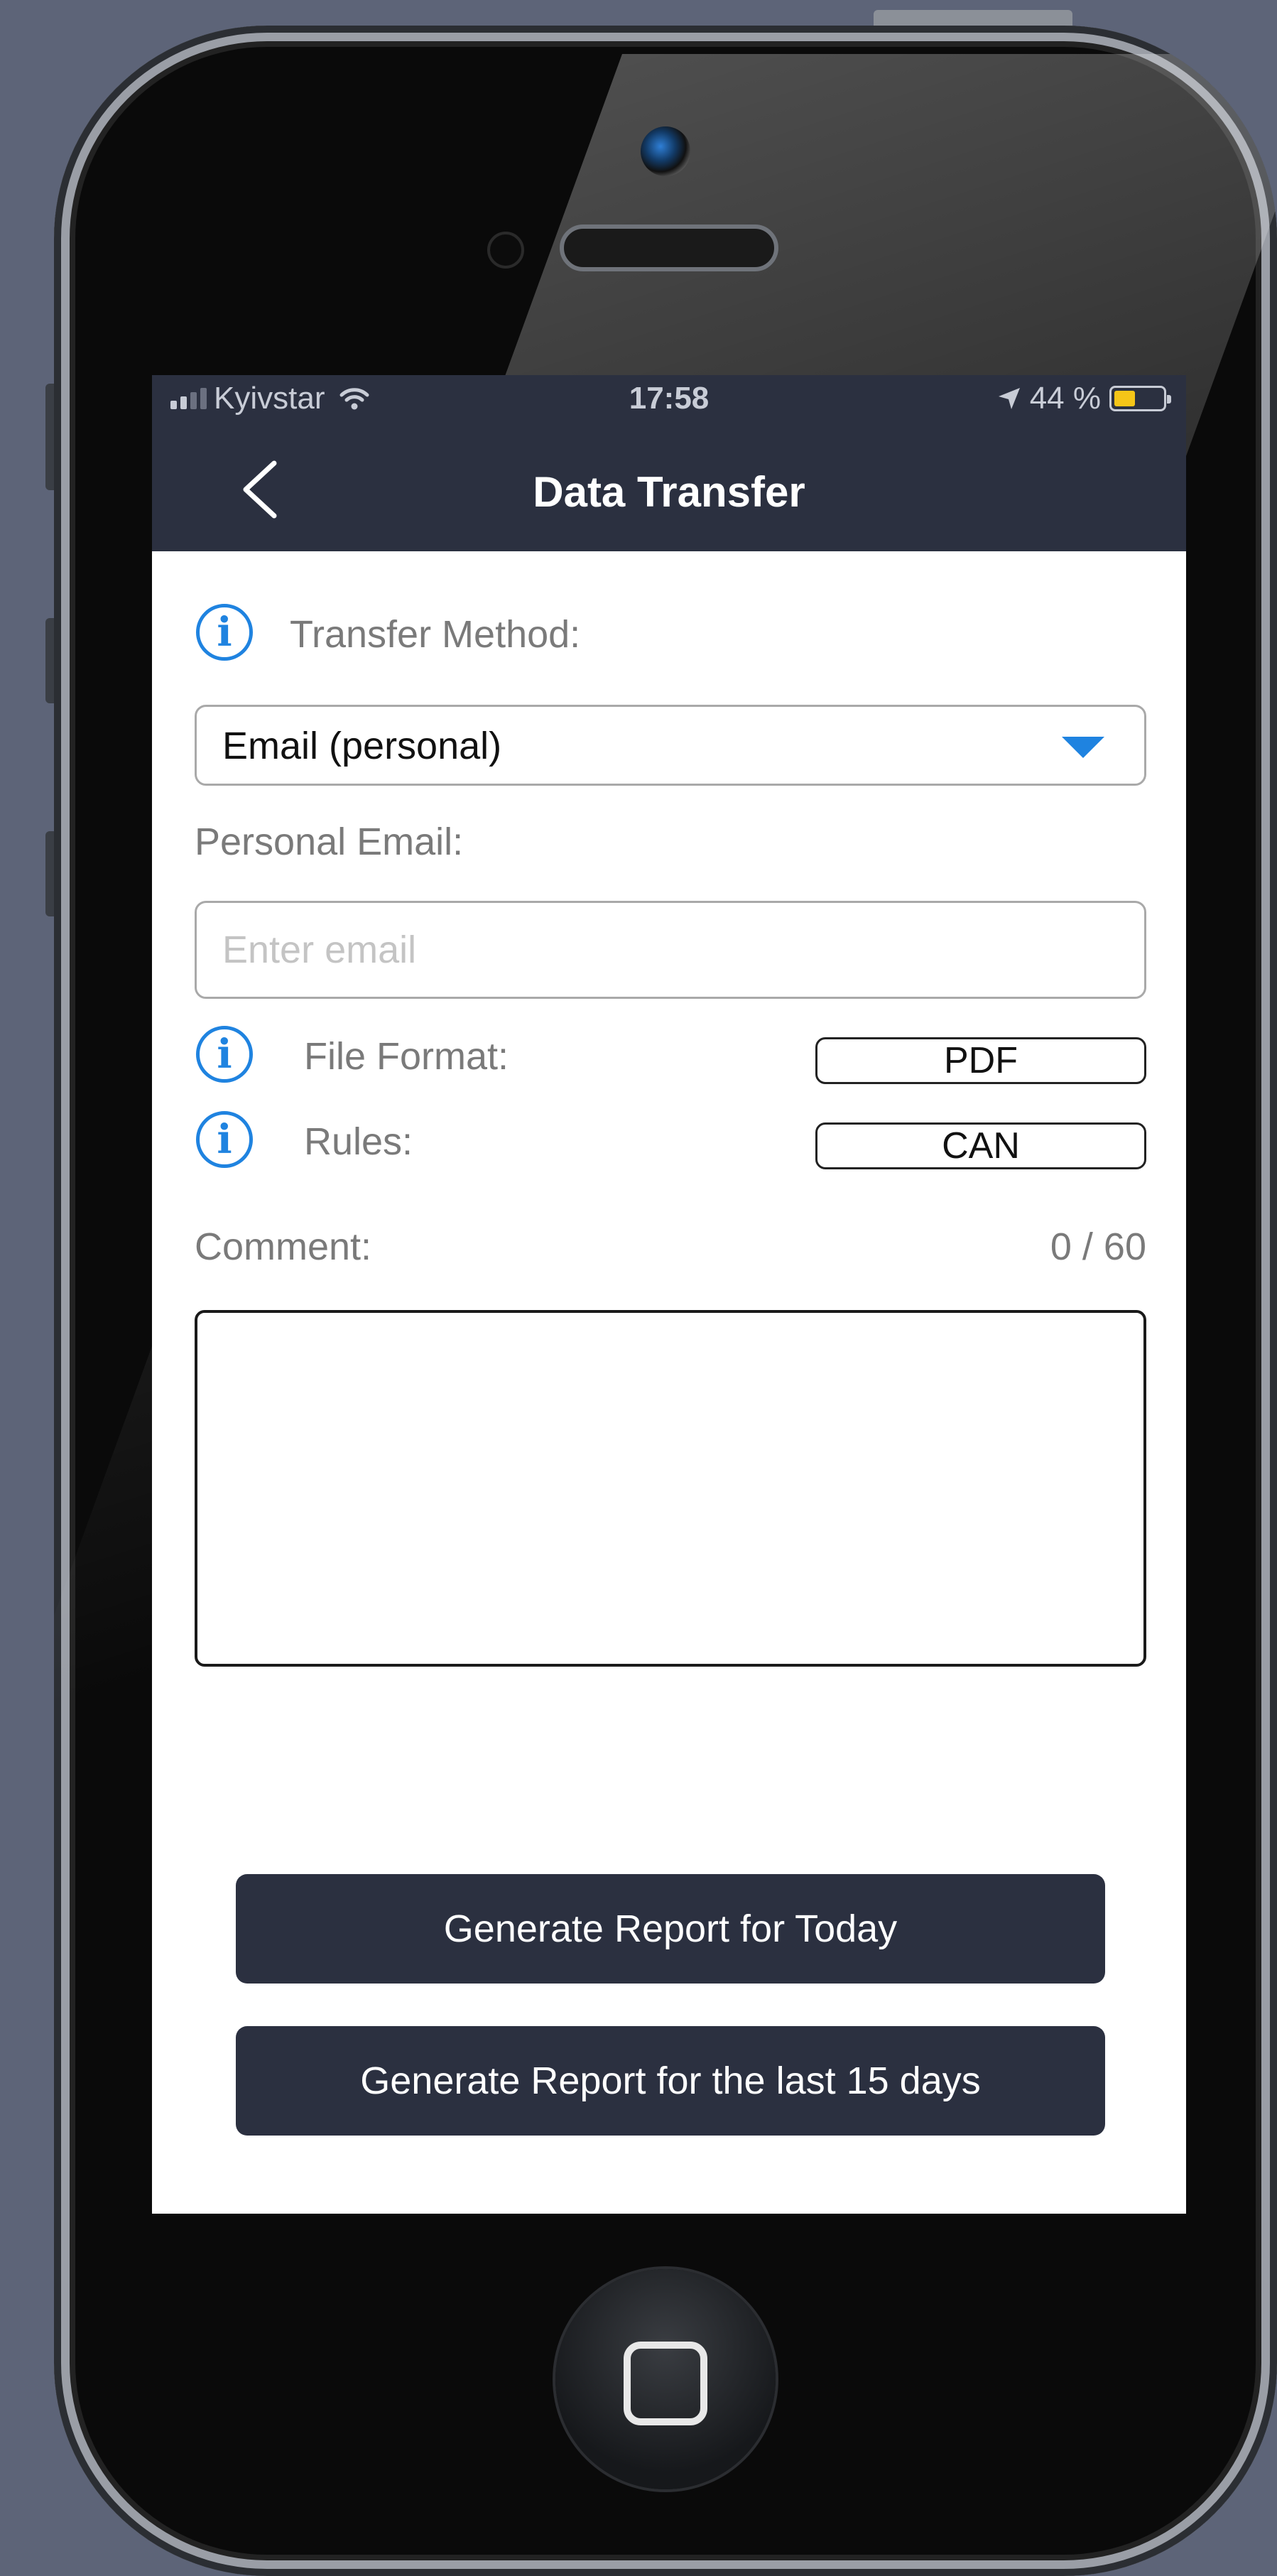  I want to click on page-title: Data Transfer, so click(669, 492).